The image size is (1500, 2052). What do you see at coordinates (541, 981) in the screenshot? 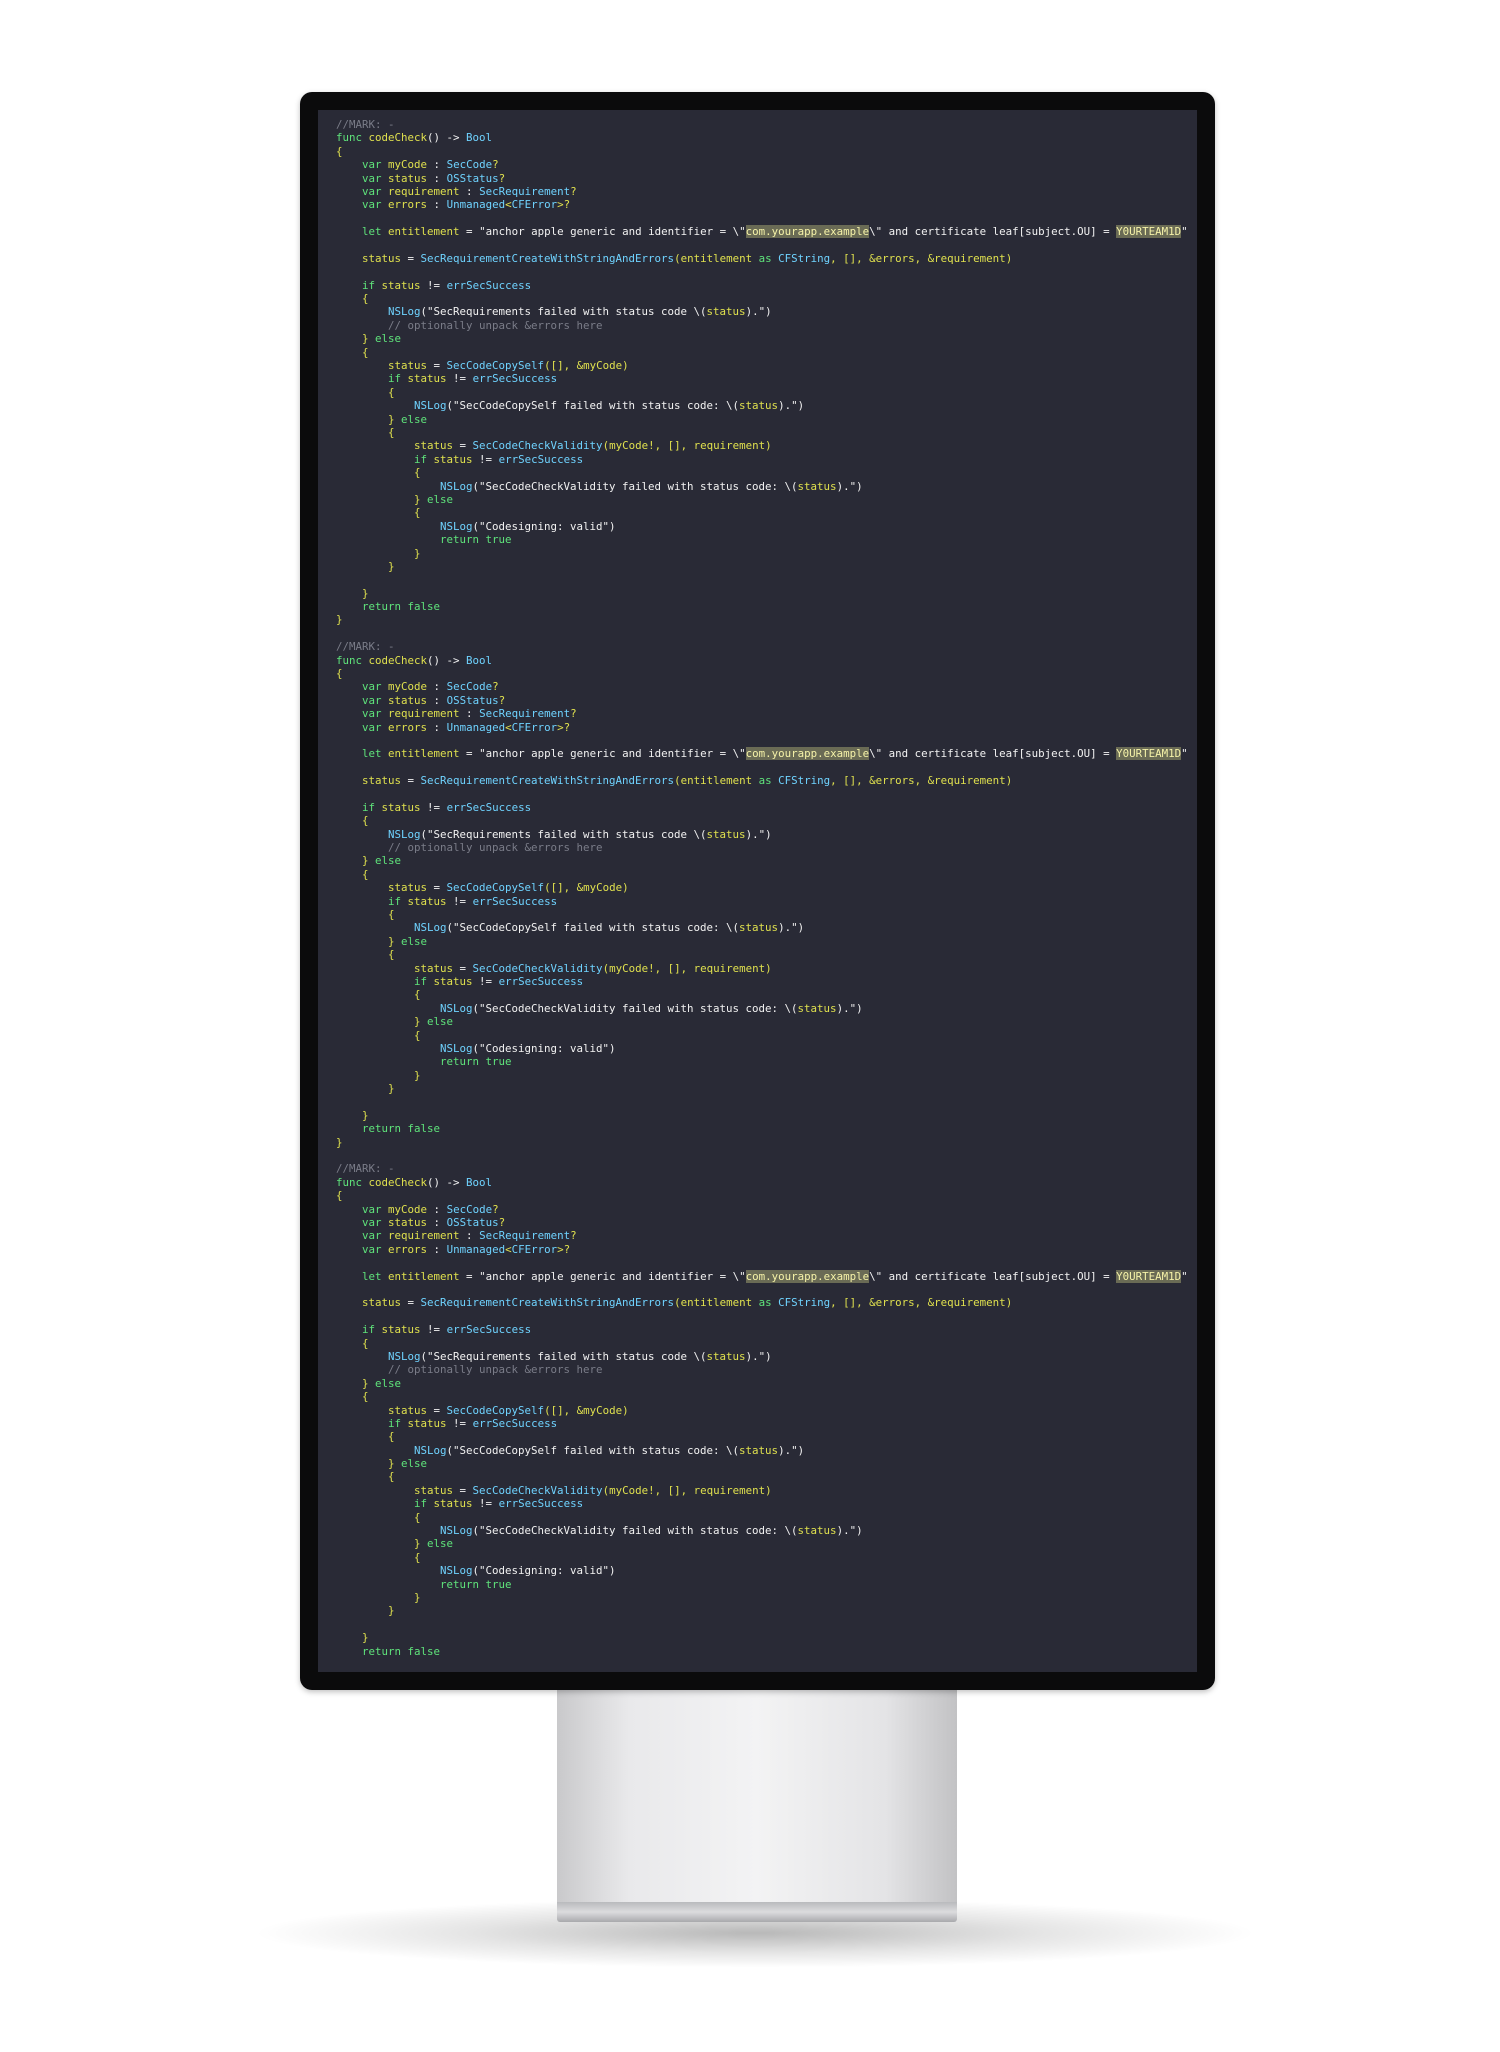
I see `code-token: errSecSuccess` at bounding box center [541, 981].